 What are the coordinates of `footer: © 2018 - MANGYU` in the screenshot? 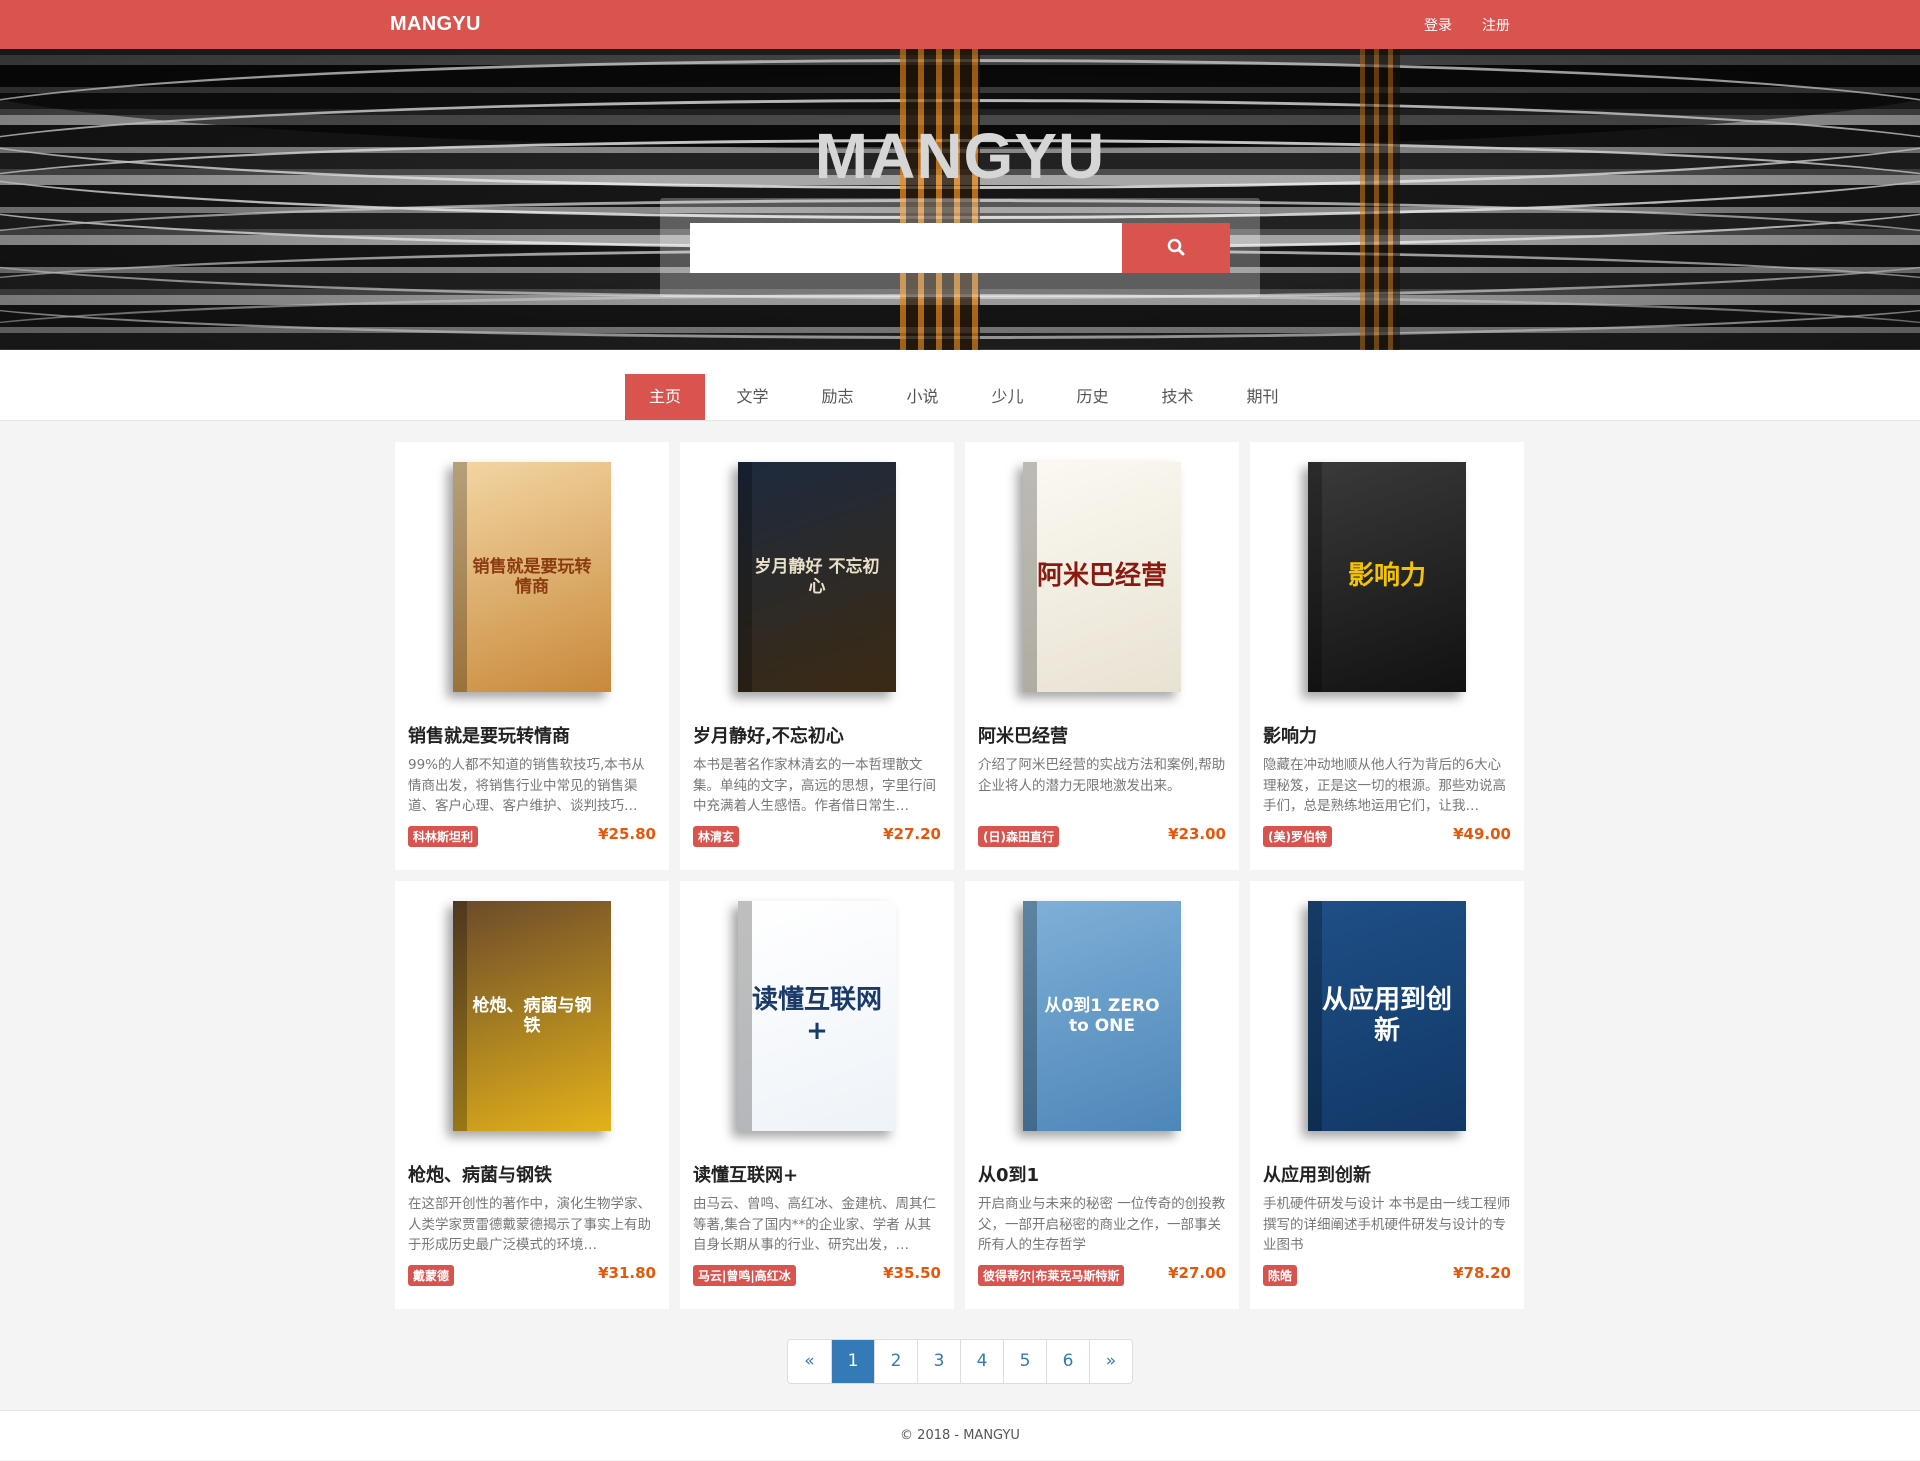 It's located at (960, 1435).